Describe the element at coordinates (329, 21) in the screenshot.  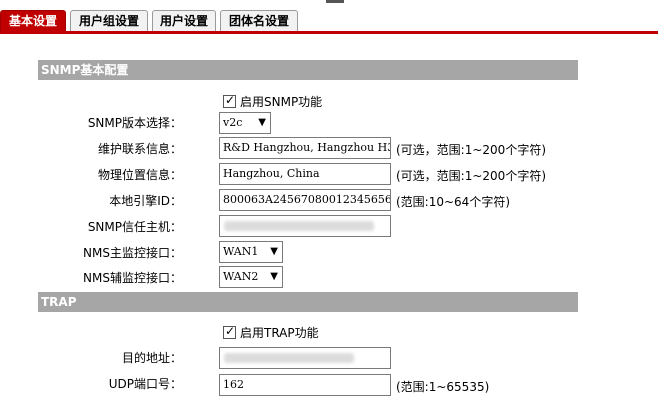
I see `tab-bar: 基本设置 用户组设置 用户设置 团体名设置` at that location.